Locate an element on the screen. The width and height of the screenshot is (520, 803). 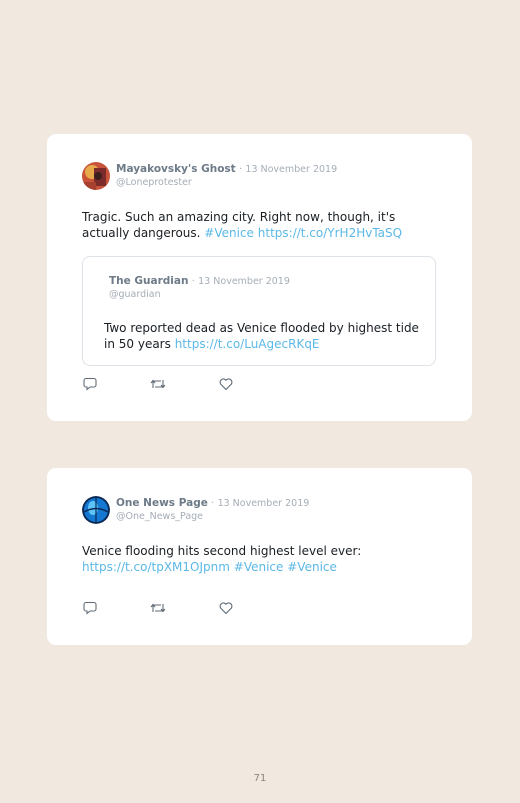
author-handle: @Loneprotester is located at coordinates (154, 182).